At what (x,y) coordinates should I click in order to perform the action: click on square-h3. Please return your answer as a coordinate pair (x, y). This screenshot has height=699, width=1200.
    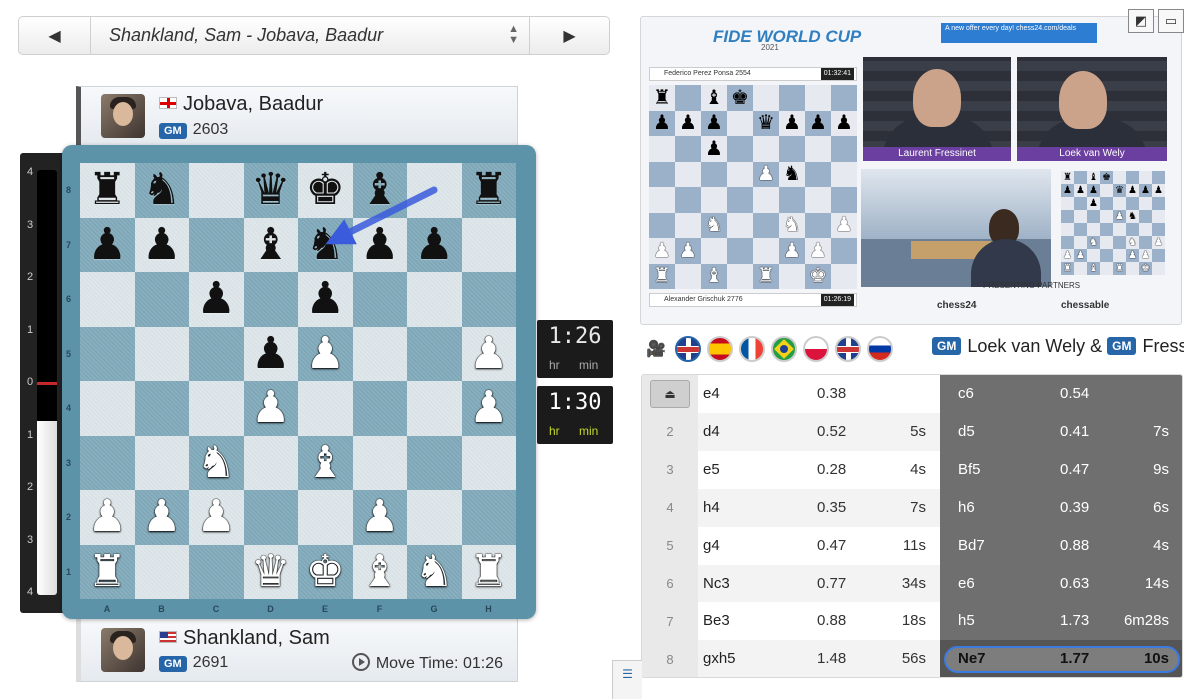
    Looking at the image, I should click on (488, 462).